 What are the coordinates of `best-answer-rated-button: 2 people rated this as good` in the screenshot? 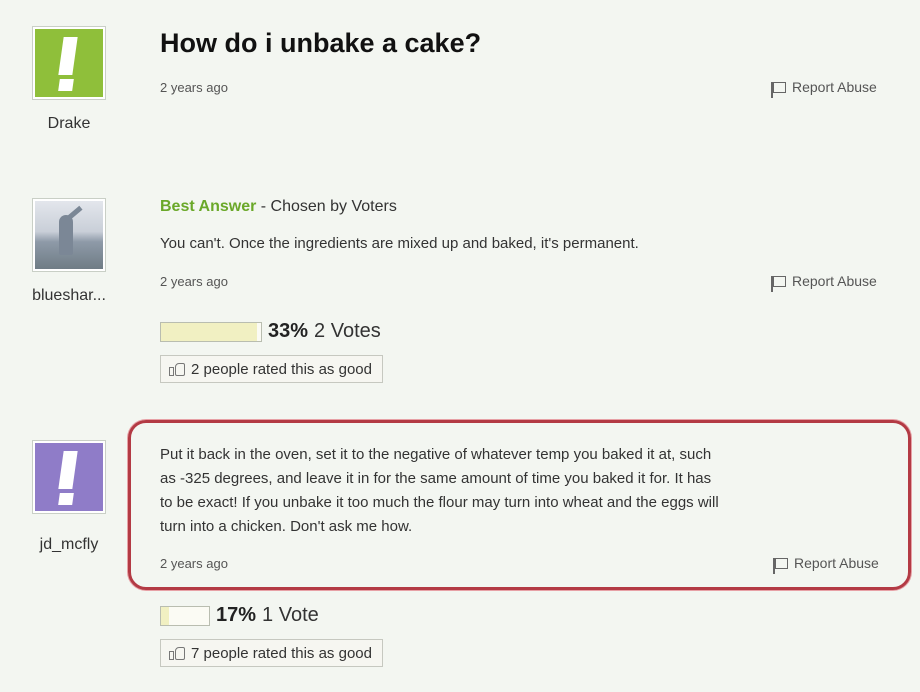 It's located at (271, 369).